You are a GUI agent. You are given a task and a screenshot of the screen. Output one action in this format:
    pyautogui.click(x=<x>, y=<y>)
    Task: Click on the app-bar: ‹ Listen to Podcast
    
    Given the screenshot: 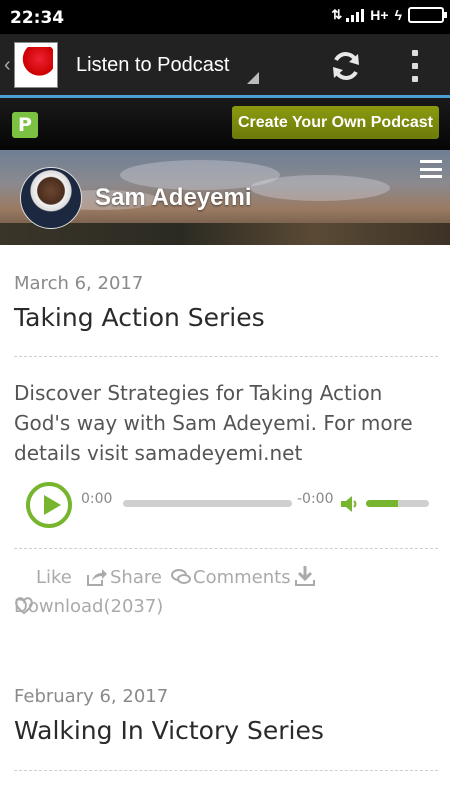 What is the action you would take?
    pyautogui.click(x=225, y=66)
    